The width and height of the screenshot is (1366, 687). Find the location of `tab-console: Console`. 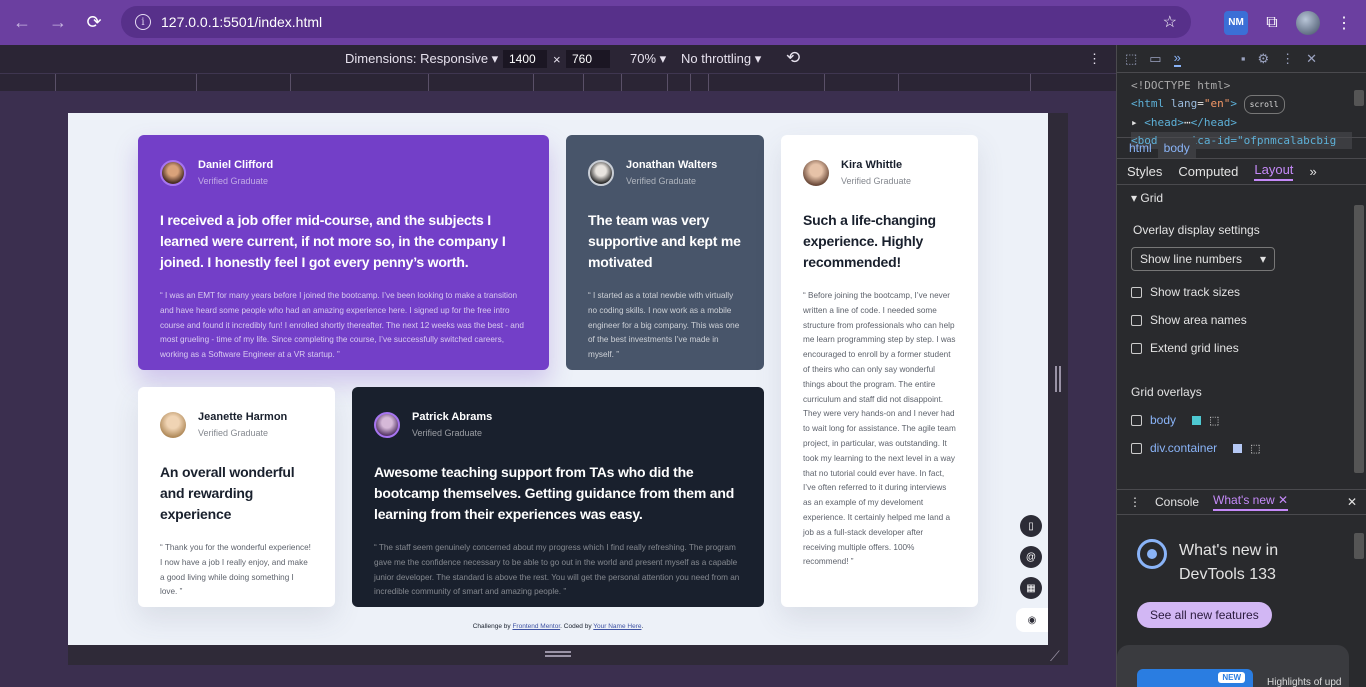

tab-console: Console is located at coordinates (1177, 502).